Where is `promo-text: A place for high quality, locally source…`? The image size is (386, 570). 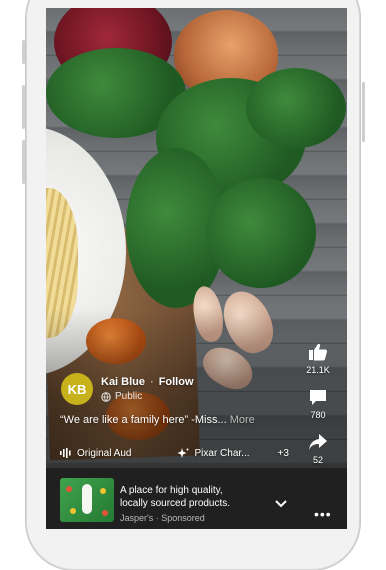 promo-text: A place for high quality, locally source… is located at coordinates (195, 503).